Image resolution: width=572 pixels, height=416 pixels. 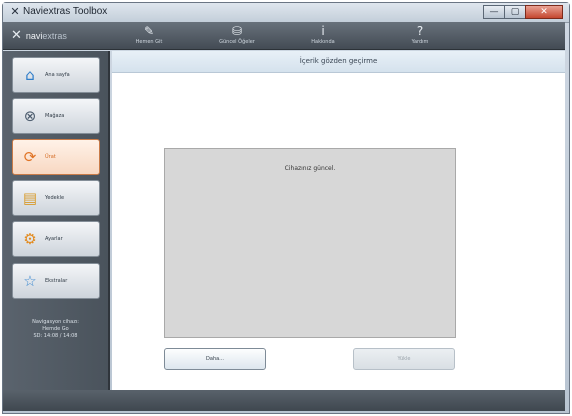 I want to click on sidebar-item-label: Ürat, so click(x=50, y=157).